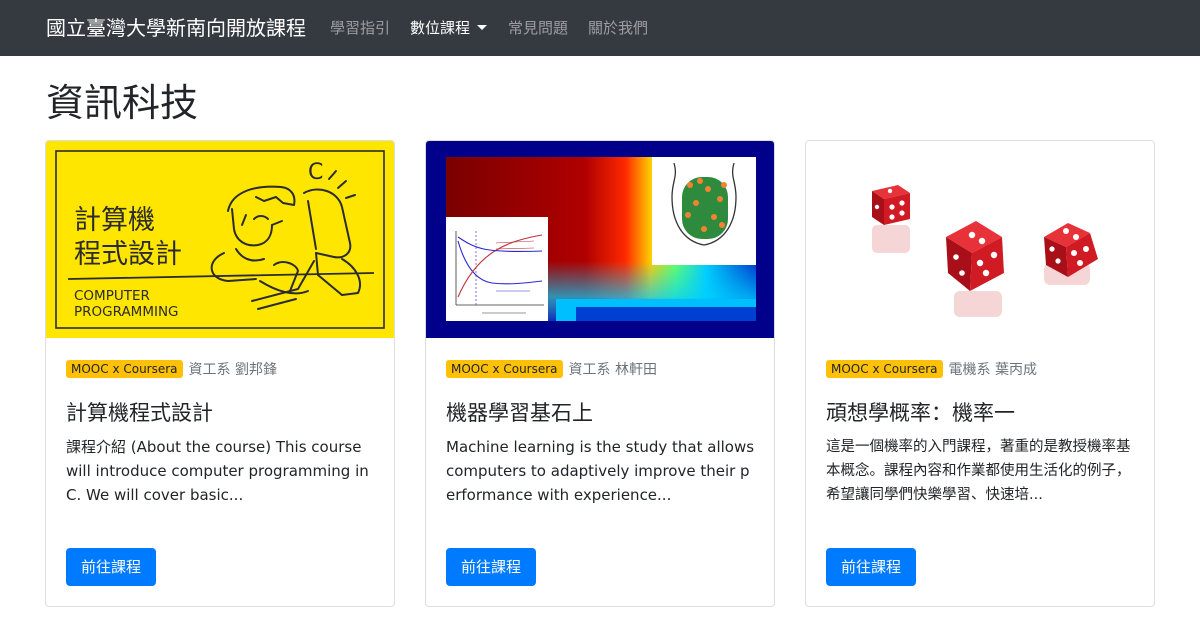  Describe the element at coordinates (360, 28) in the screenshot. I see `nav-link-learning-guide: 學習指引` at that location.